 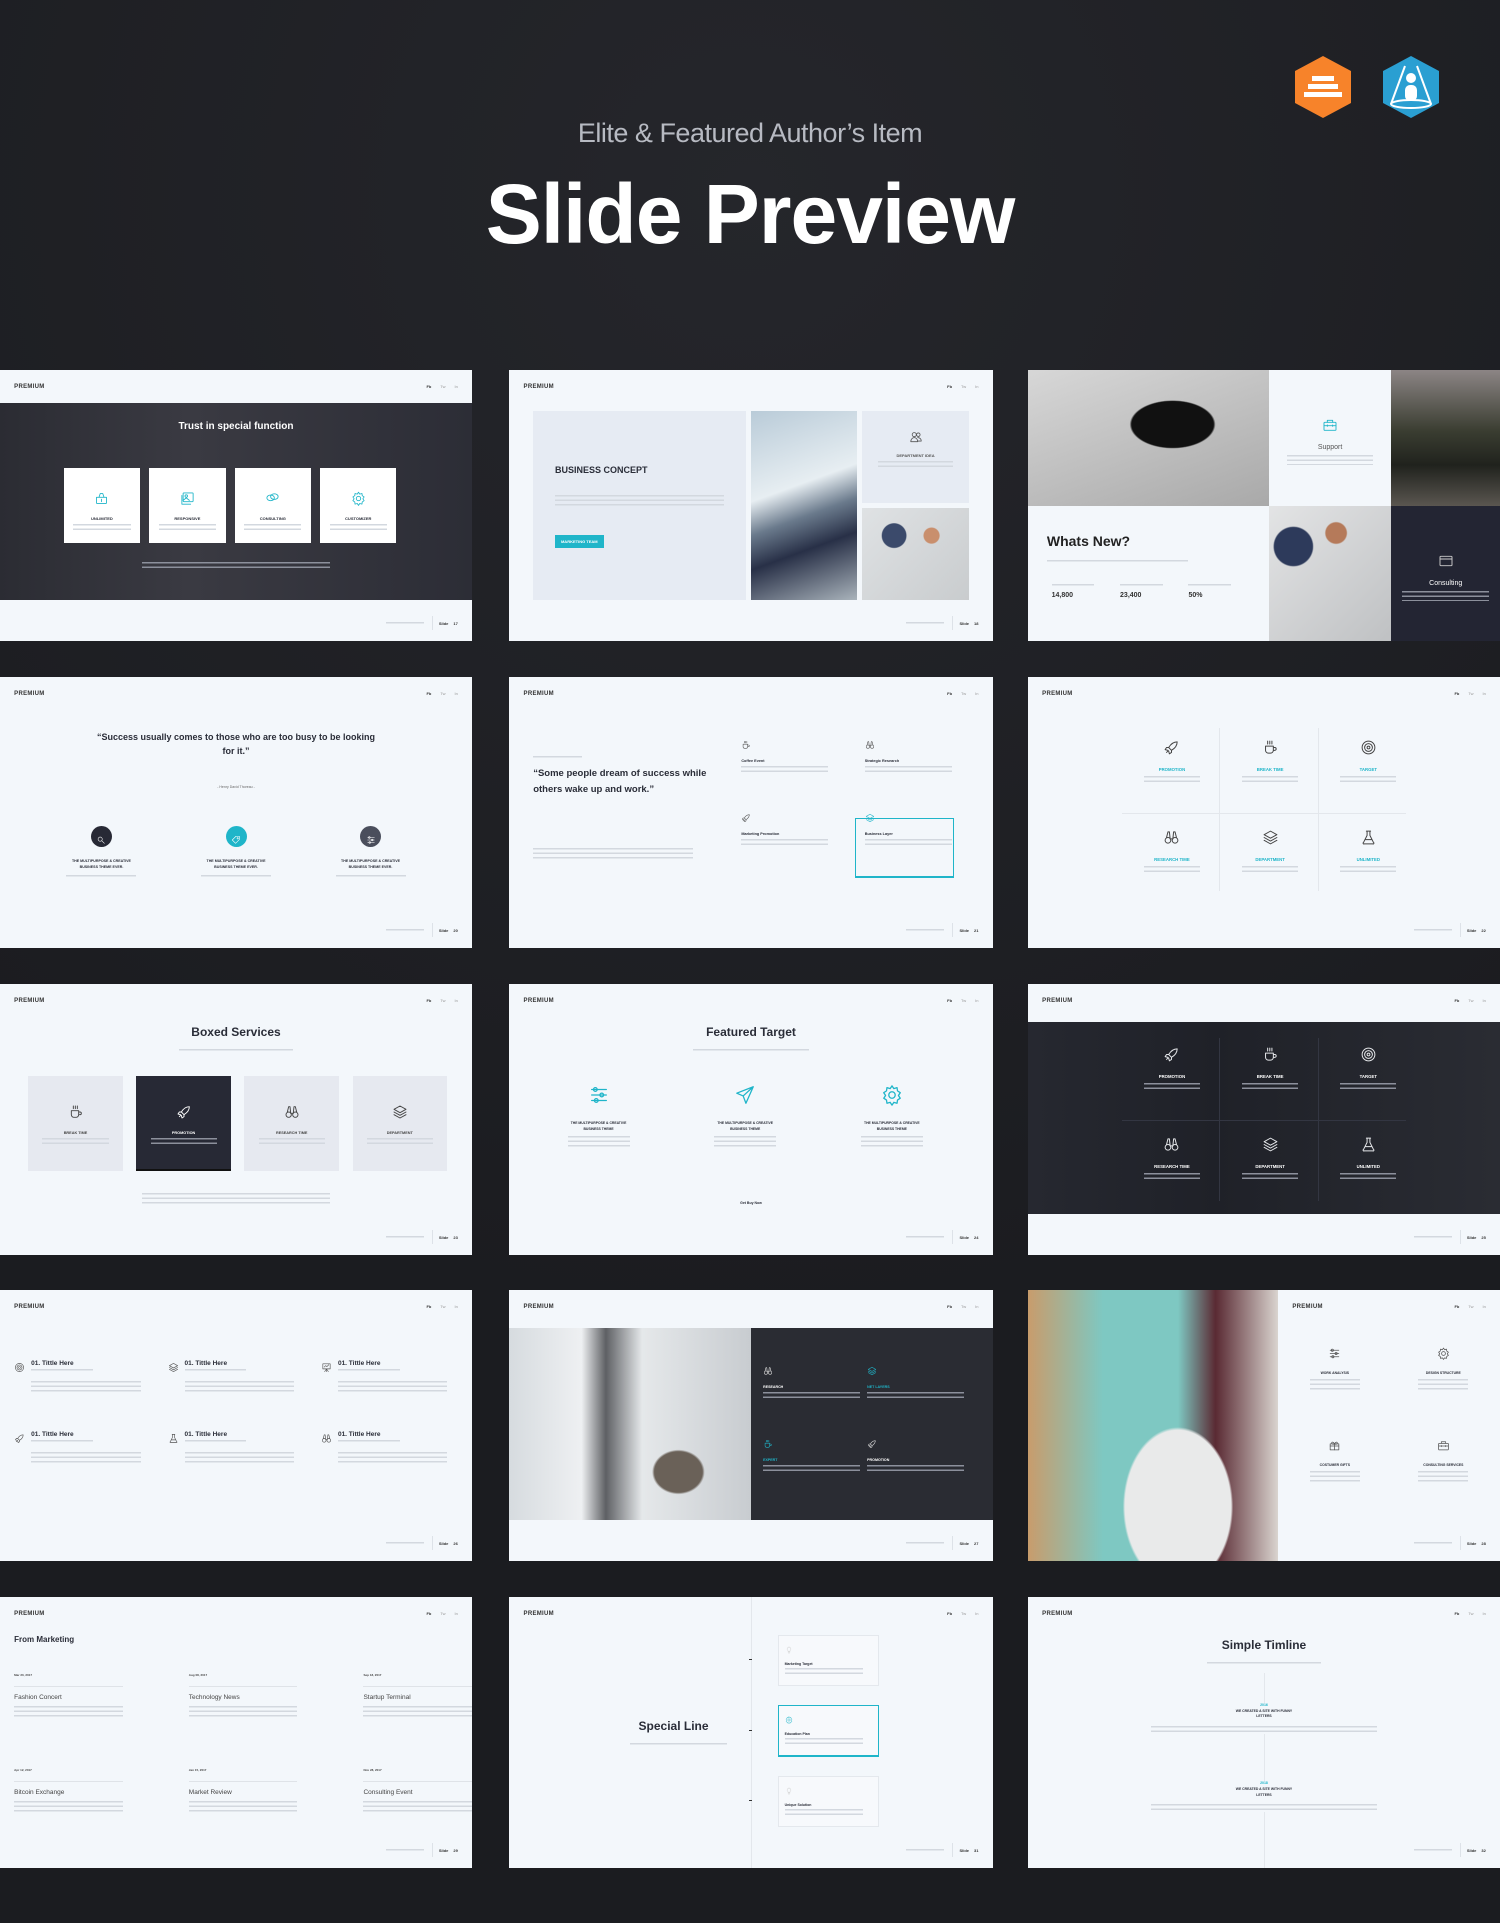 What do you see at coordinates (828, 1660) in the screenshot?
I see `timeline-card: Marketing Target` at bounding box center [828, 1660].